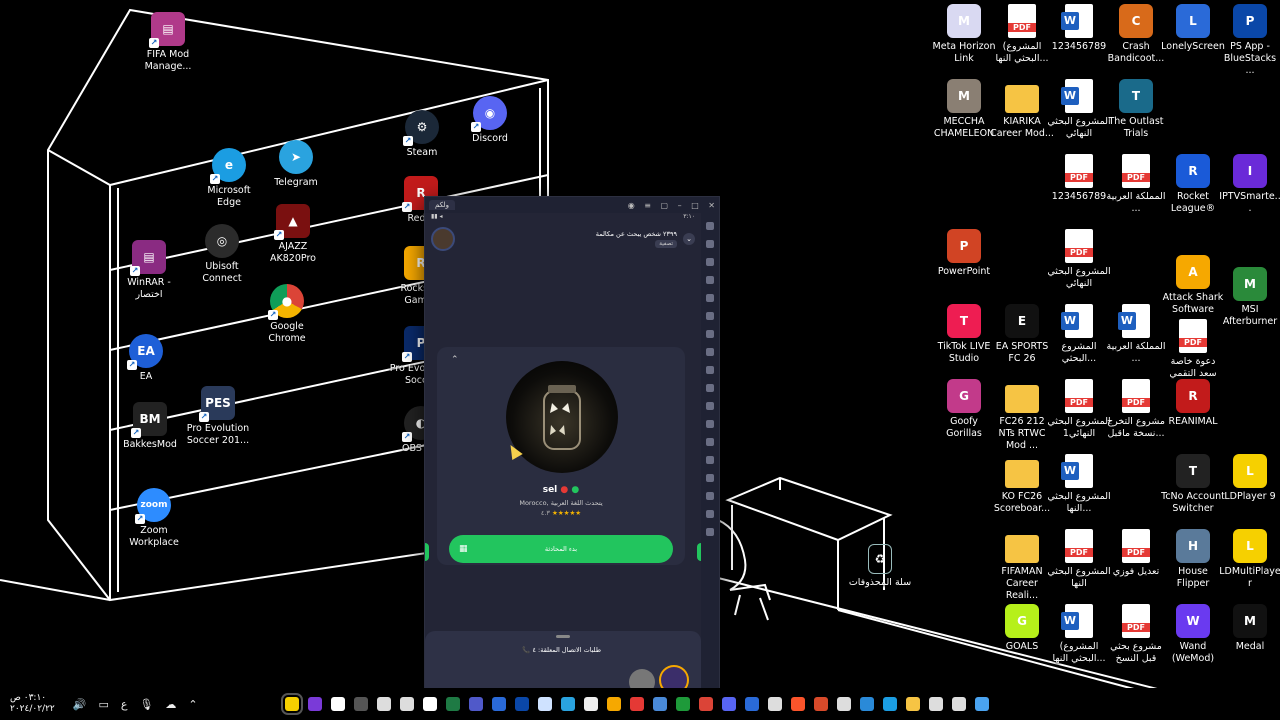  What do you see at coordinates (680, 205) in the screenshot?
I see `minimize-icon: –` at bounding box center [680, 205].